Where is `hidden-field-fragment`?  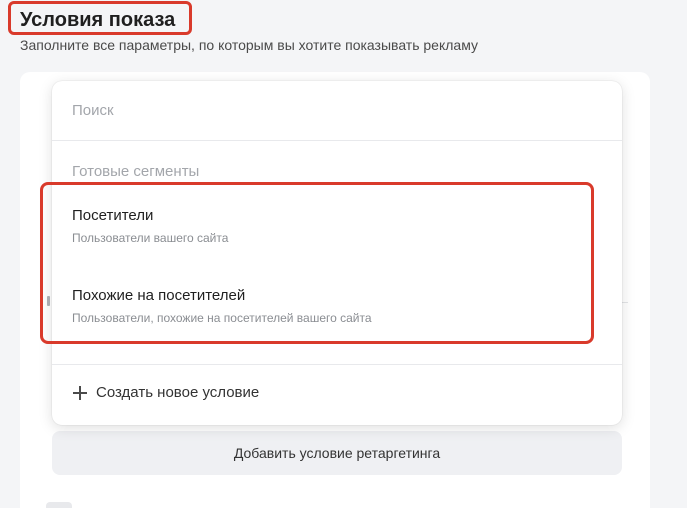 hidden-field-fragment is located at coordinates (48, 301).